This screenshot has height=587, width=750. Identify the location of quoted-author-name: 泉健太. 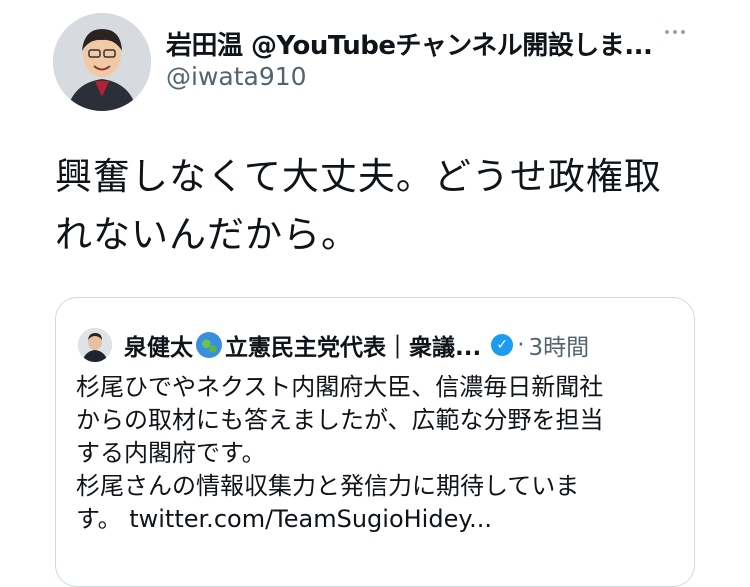
(158, 345).